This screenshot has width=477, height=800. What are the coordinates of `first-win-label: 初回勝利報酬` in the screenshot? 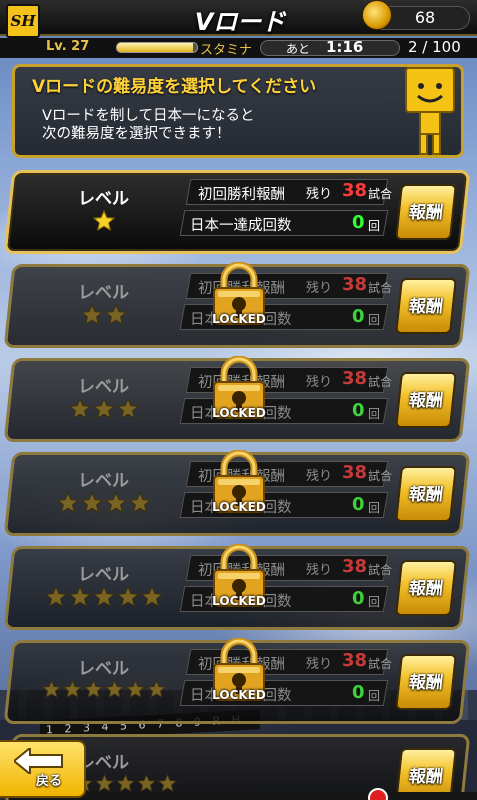 It's located at (241, 195).